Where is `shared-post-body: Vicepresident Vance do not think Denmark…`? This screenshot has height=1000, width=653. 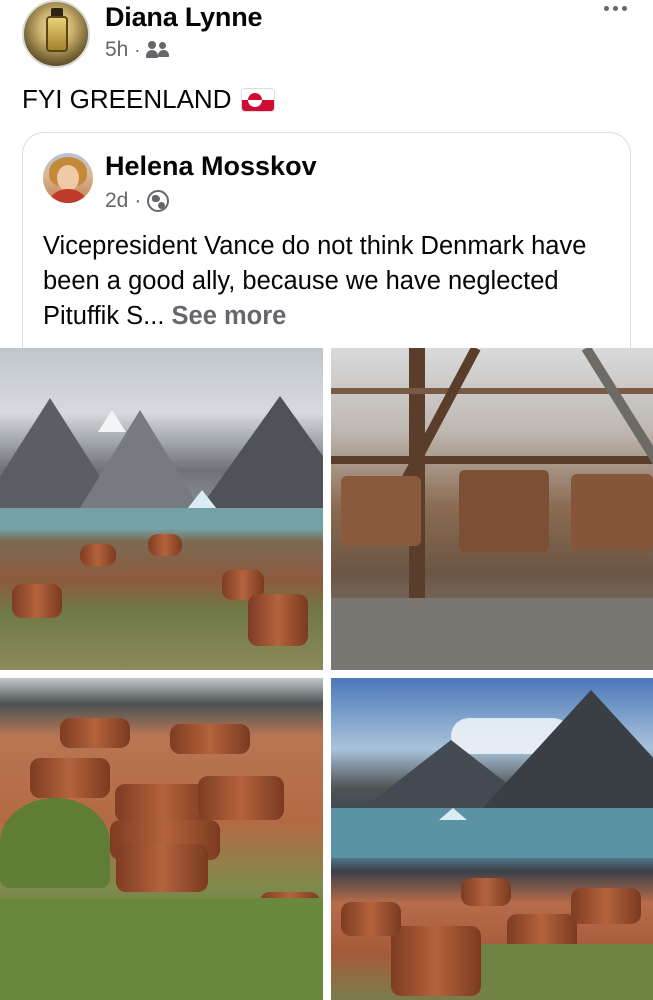 shared-post-body: Vicepresident Vance do not think Denmark… is located at coordinates (315, 281).